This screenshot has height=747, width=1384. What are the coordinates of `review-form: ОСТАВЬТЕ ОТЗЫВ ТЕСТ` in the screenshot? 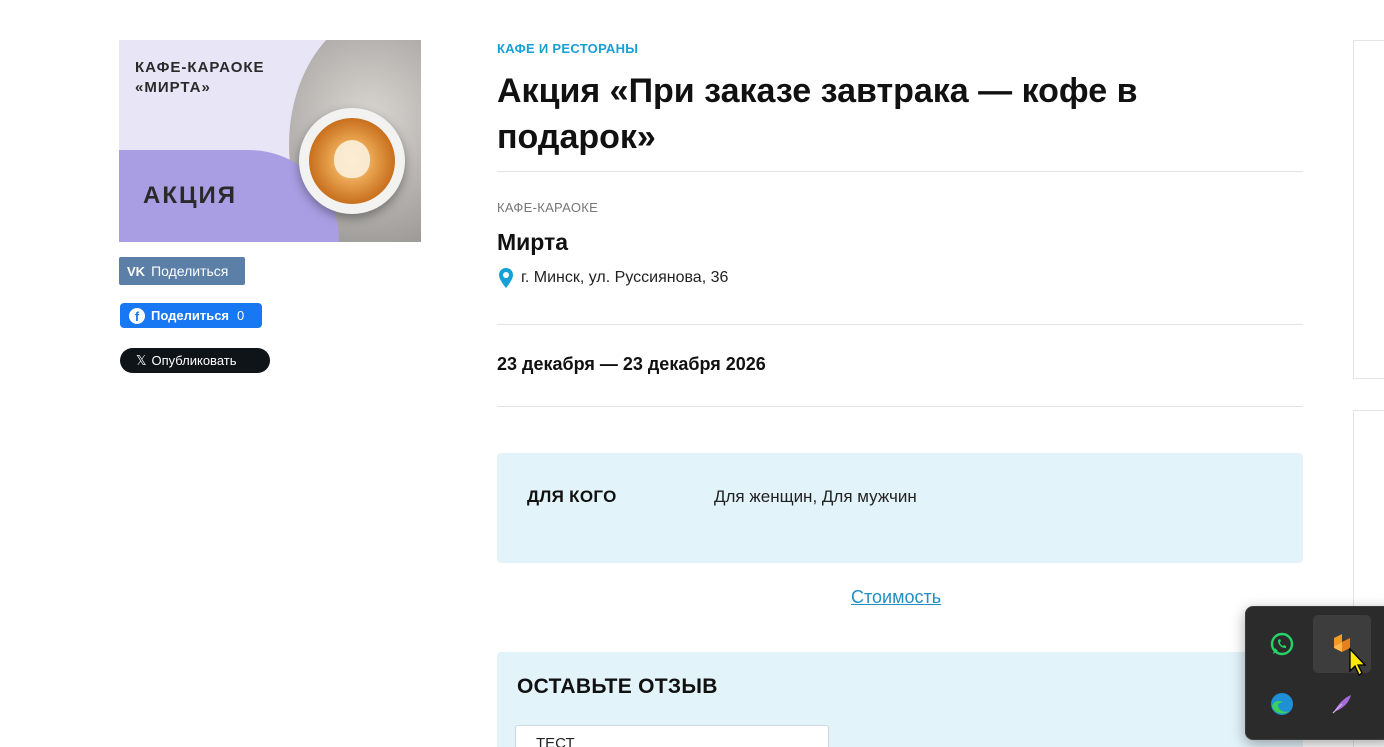 It's located at (900, 699).